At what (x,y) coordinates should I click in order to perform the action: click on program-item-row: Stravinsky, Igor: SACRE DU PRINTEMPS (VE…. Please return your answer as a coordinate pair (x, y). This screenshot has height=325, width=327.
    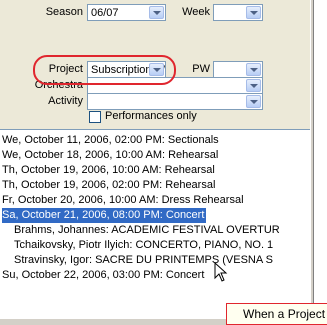
    Looking at the image, I should click on (143, 260).